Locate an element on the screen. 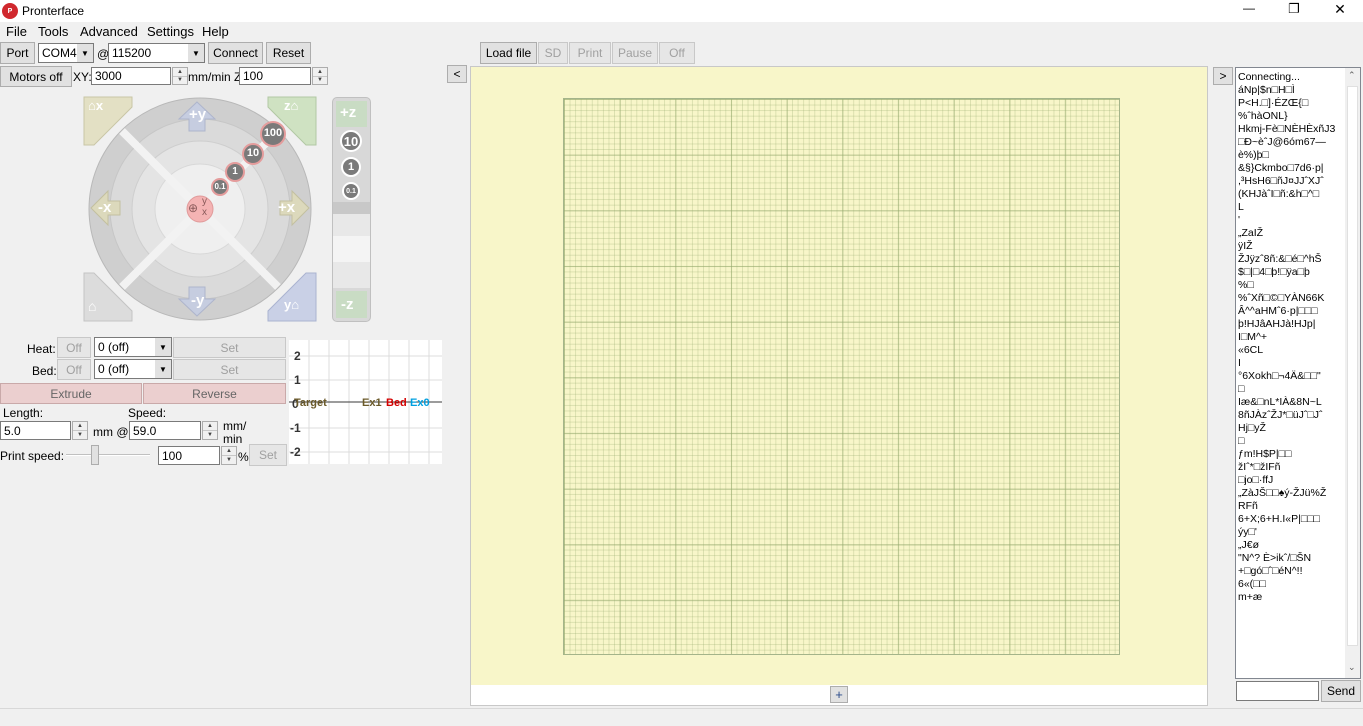 The height and width of the screenshot is (726, 1363). z-feedrate-value: 100 is located at coordinates (253, 76).